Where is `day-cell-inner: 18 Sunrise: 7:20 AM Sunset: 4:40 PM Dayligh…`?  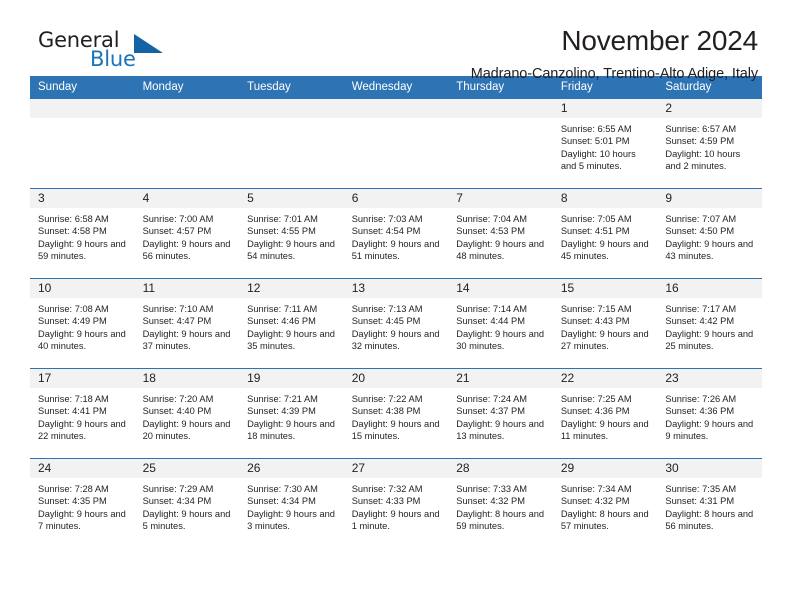 day-cell-inner: 18 Sunrise: 7:20 AM Sunset: 4:40 PM Dayligh… is located at coordinates (187, 413).